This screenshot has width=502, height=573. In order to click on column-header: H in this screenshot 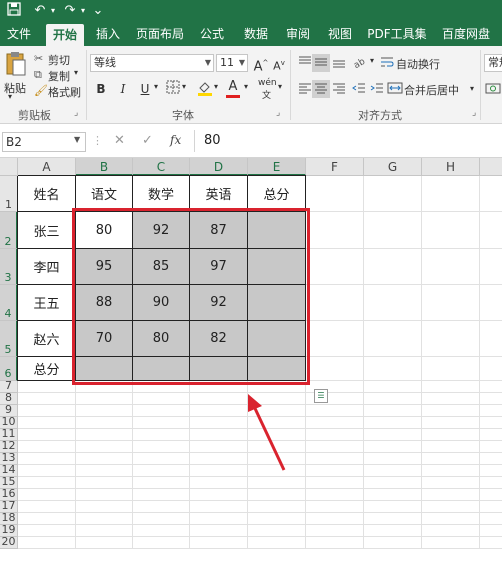, I will do `click(451, 167)`.